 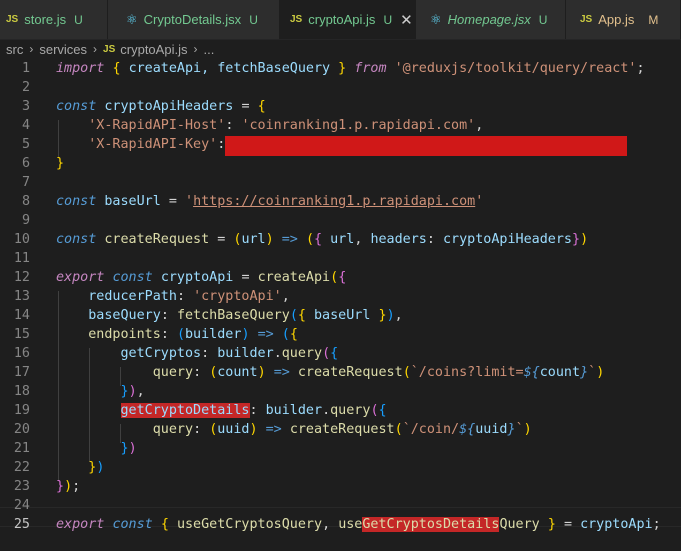 What do you see at coordinates (253, 410) in the screenshot?
I see `code-line: getCryptoDetails: builder.query({` at bounding box center [253, 410].